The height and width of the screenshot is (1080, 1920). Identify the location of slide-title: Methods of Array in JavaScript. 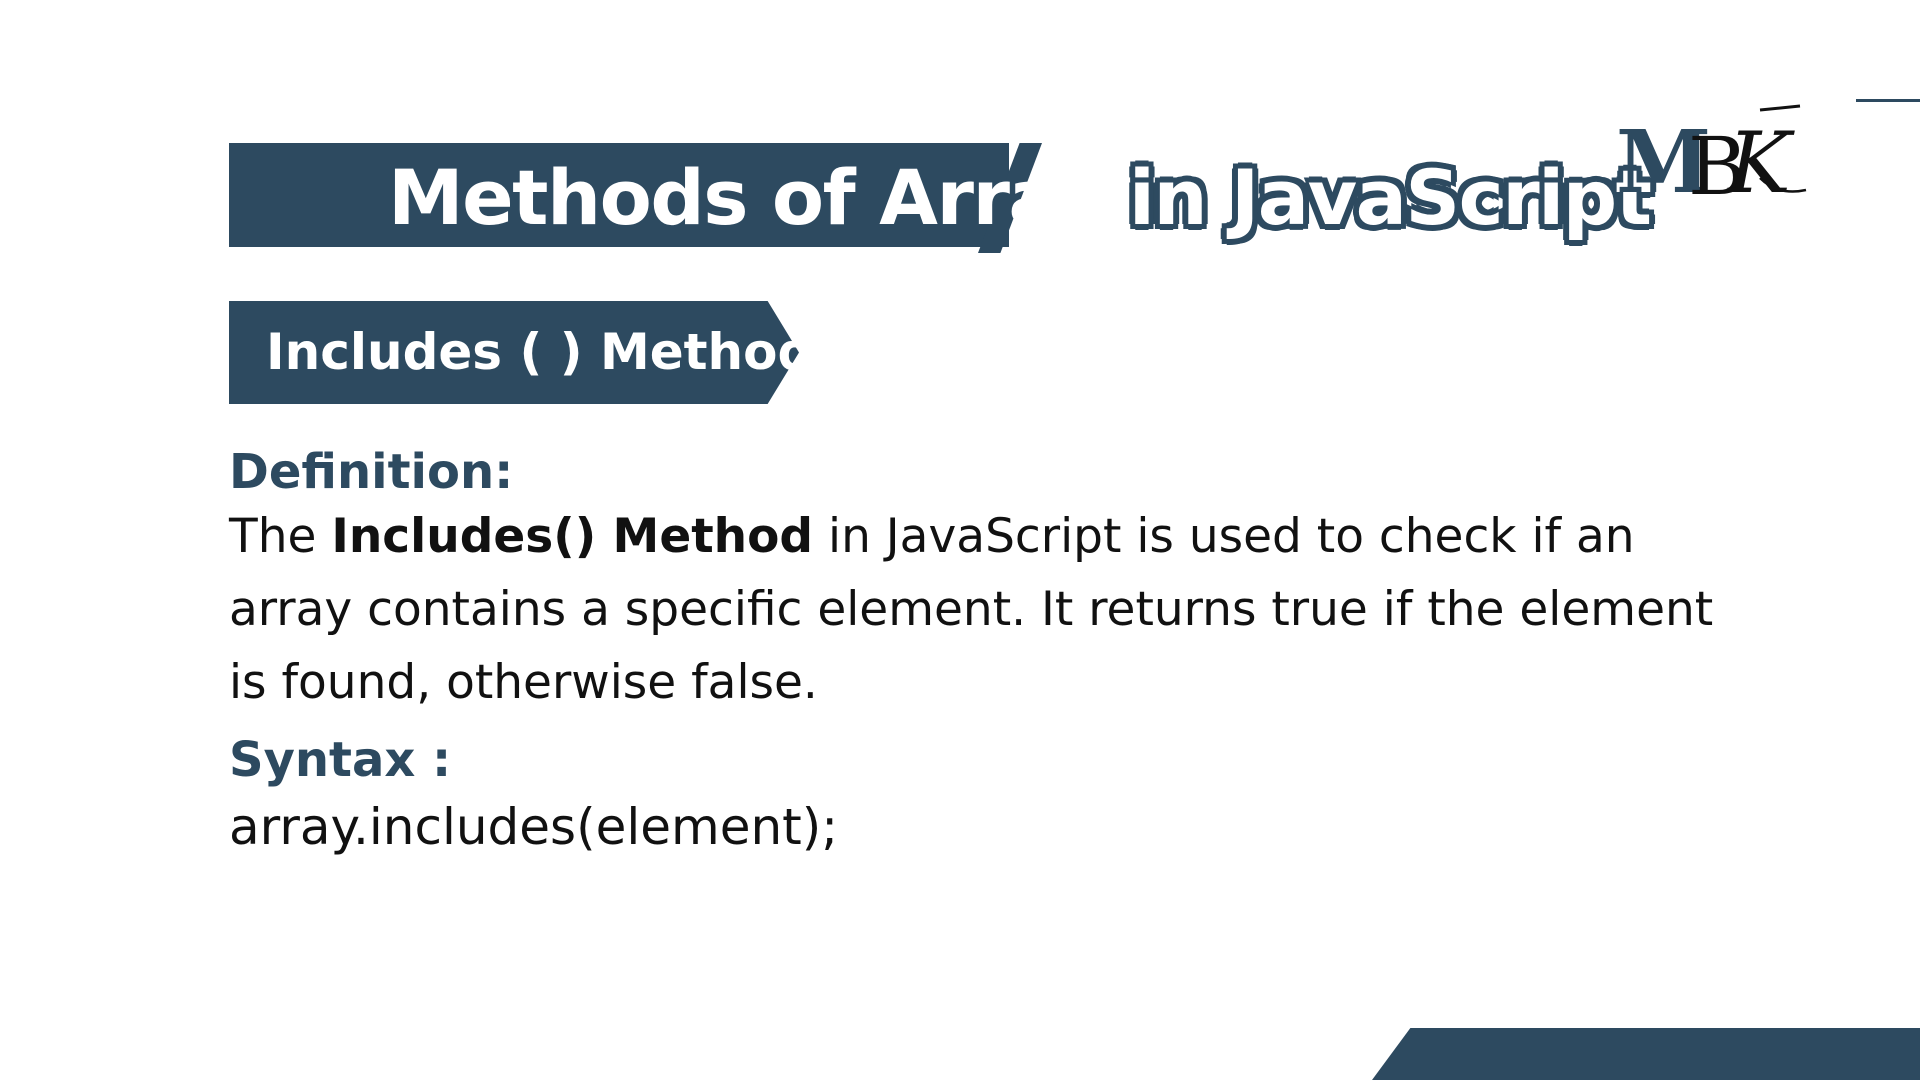
(1020, 198).